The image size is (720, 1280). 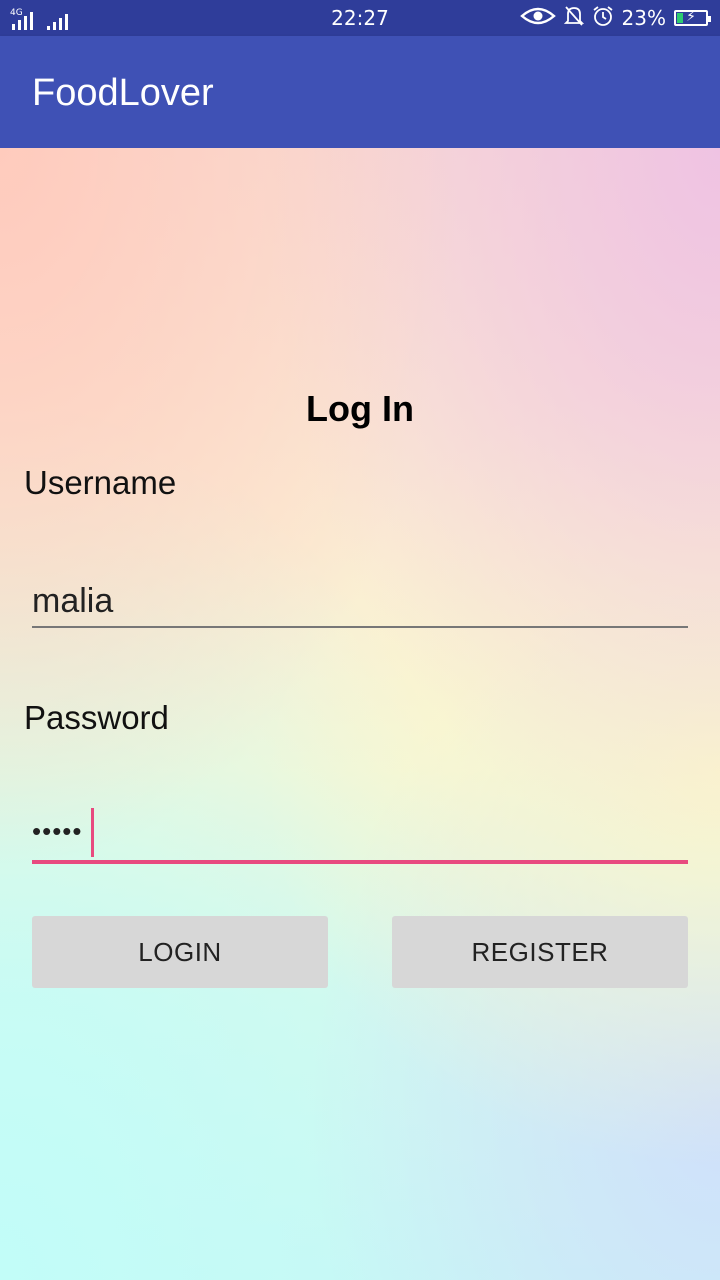 I want to click on password-input: •••••, so click(x=57, y=831).